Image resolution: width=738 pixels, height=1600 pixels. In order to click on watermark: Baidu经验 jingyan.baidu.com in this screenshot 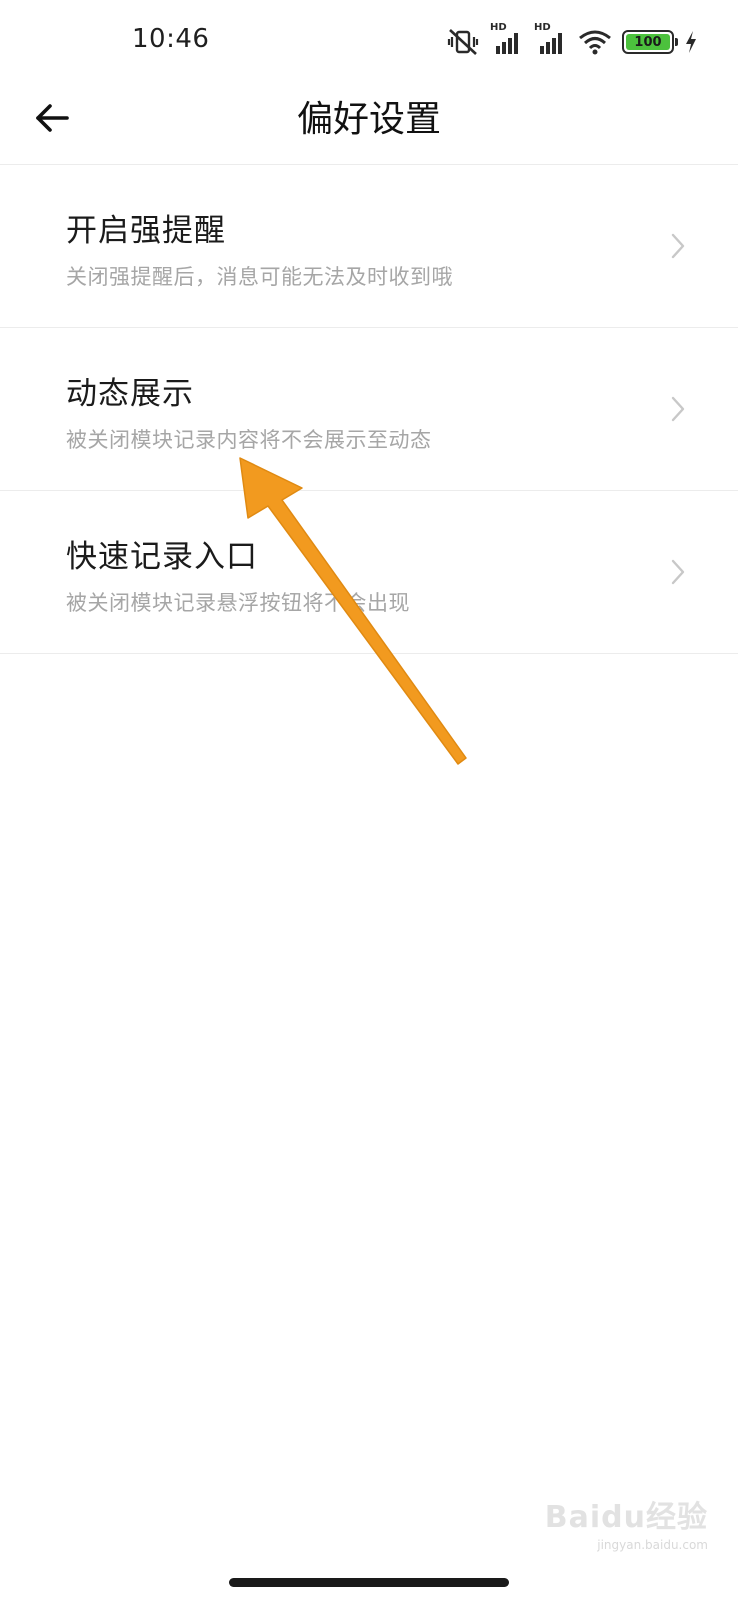, I will do `click(626, 1522)`.